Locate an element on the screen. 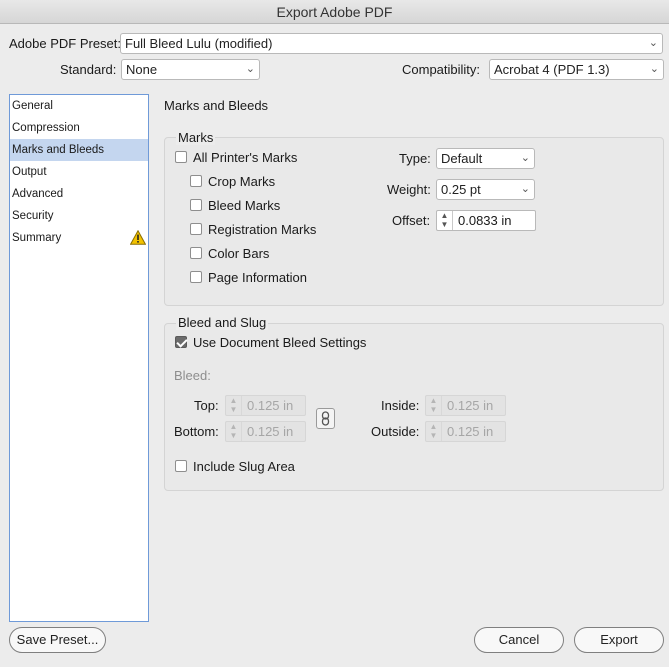  chain-link-icon is located at coordinates (325, 418).